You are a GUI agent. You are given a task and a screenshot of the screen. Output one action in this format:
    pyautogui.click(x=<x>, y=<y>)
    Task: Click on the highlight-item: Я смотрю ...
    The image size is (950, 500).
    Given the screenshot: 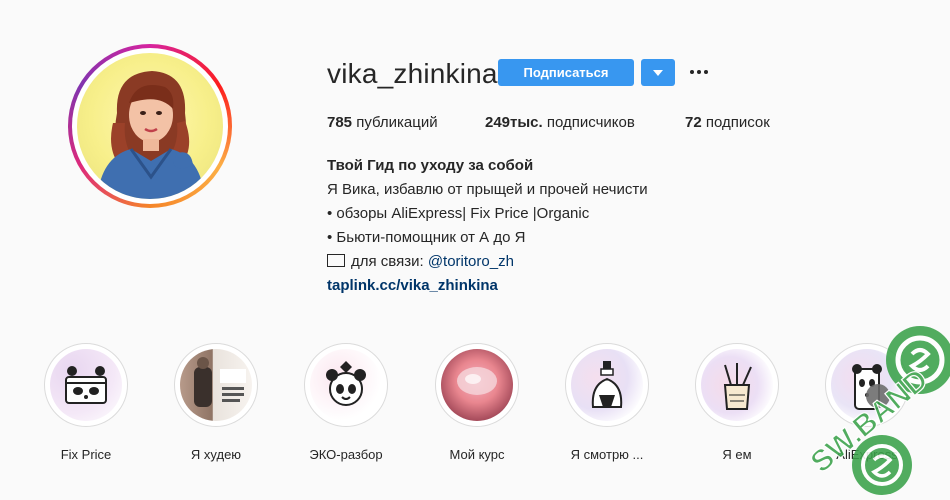 What is the action you would take?
    pyautogui.click(x=607, y=402)
    